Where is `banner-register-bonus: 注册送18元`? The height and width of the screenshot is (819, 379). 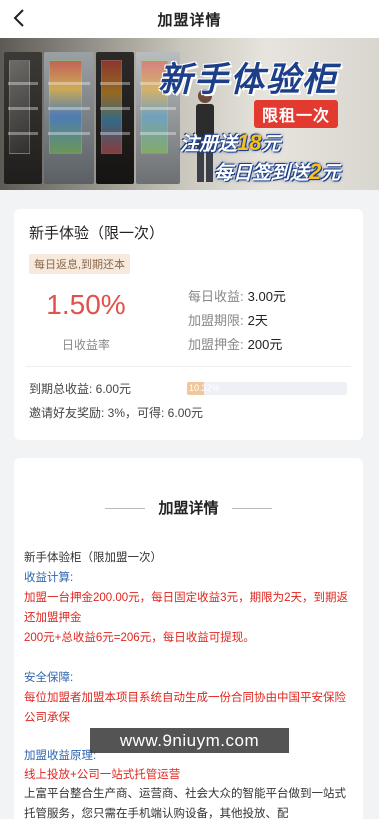
banner-register-bonus: 注册送18元 is located at coordinates (230, 142).